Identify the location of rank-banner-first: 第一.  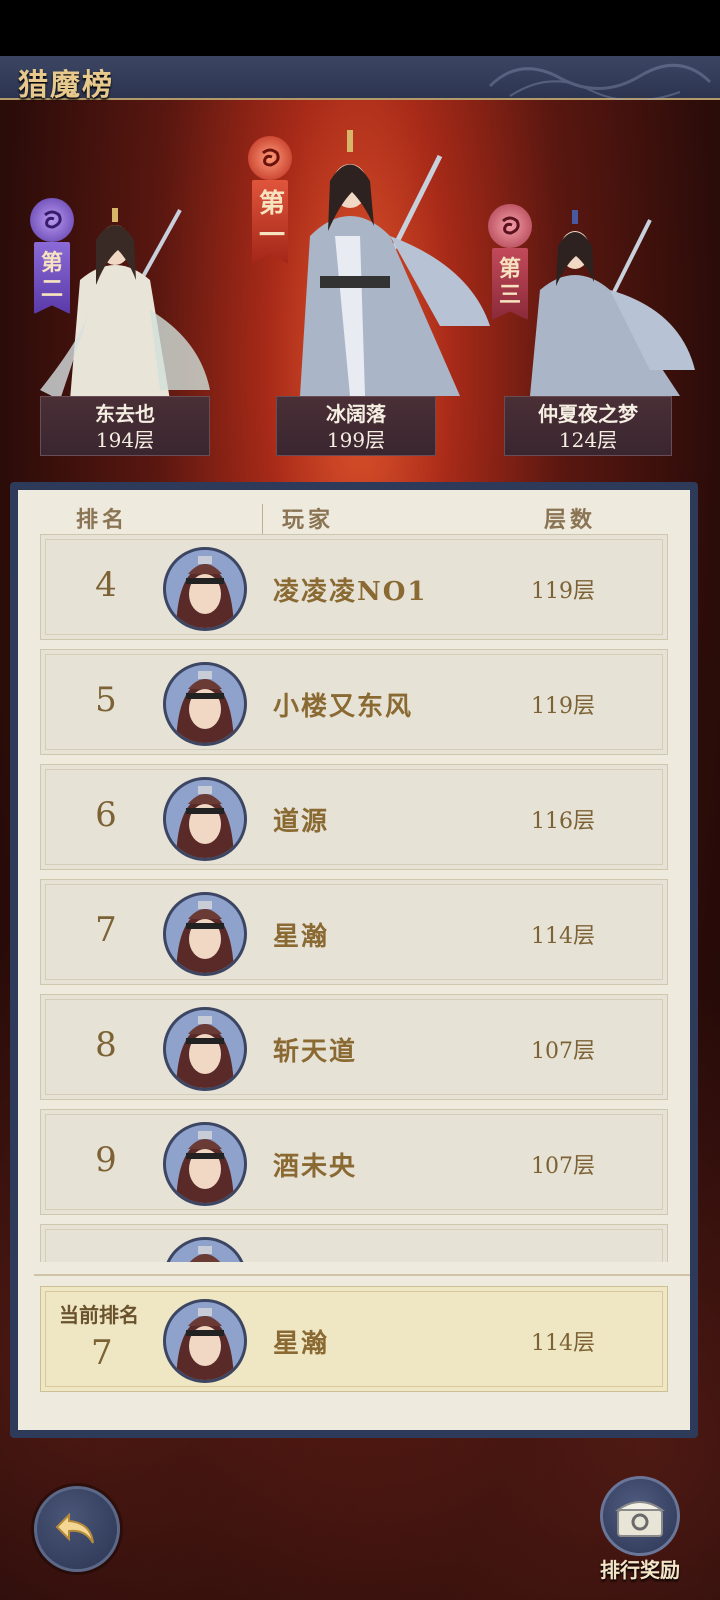
(270, 200).